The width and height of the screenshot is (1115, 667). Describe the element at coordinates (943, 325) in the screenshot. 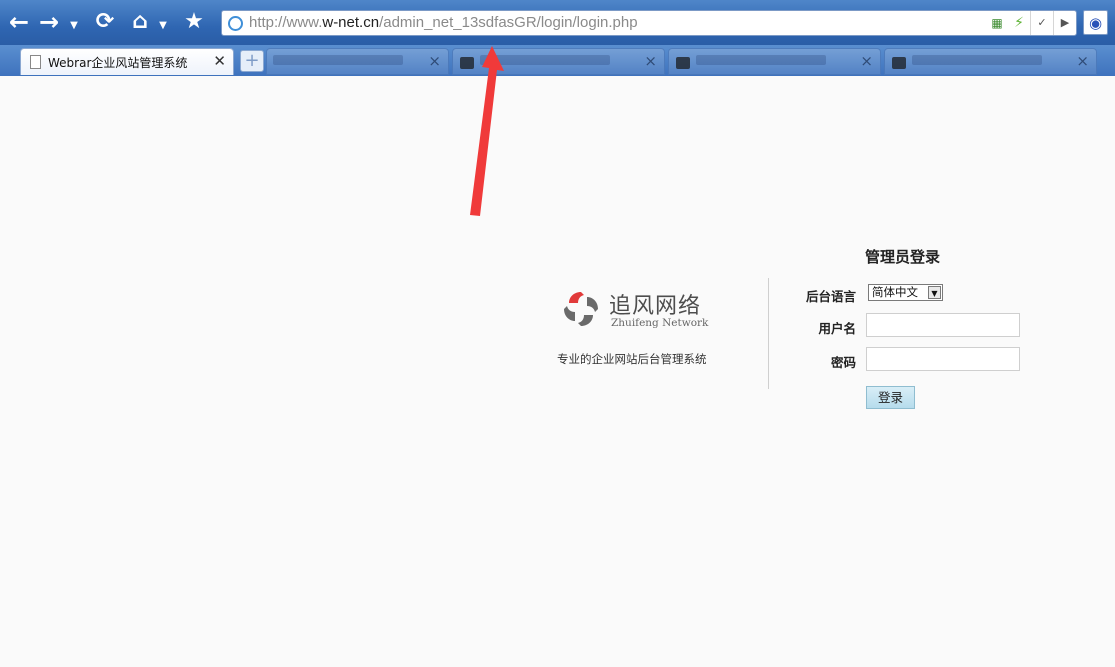

I see `username-field` at that location.